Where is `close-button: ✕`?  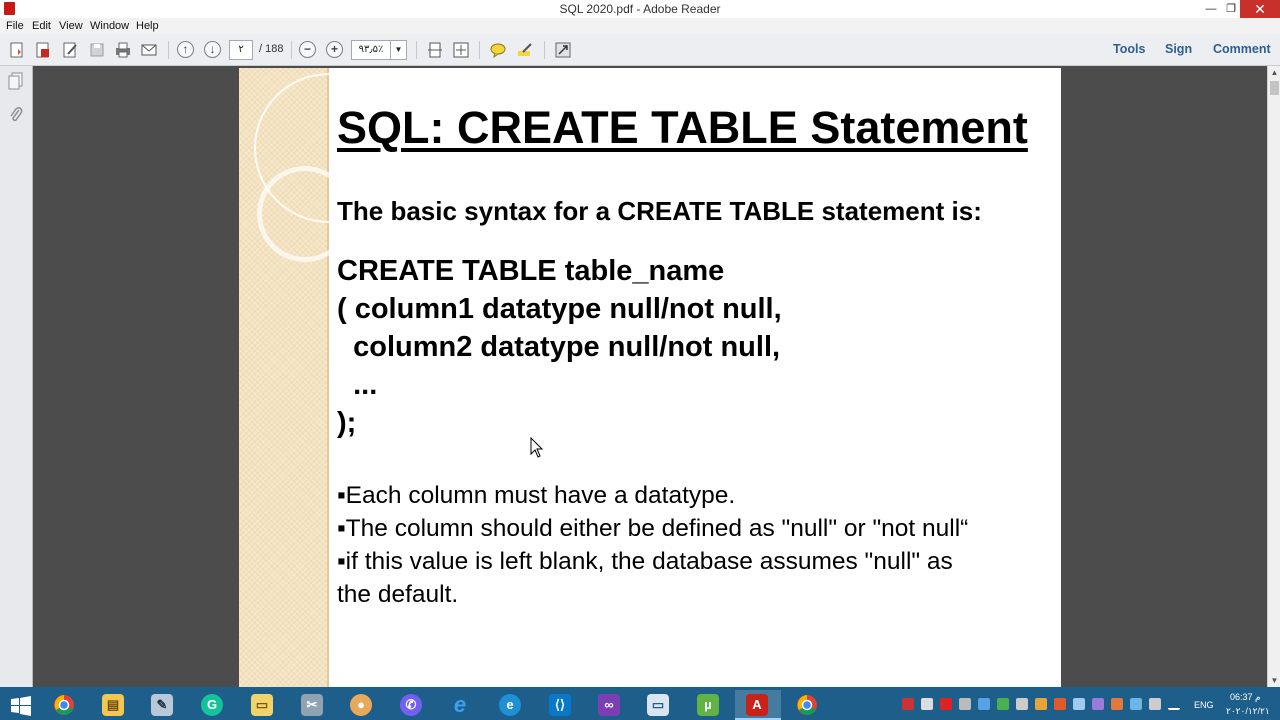
close-button: ✕ is located at coordinates (1260, 9).